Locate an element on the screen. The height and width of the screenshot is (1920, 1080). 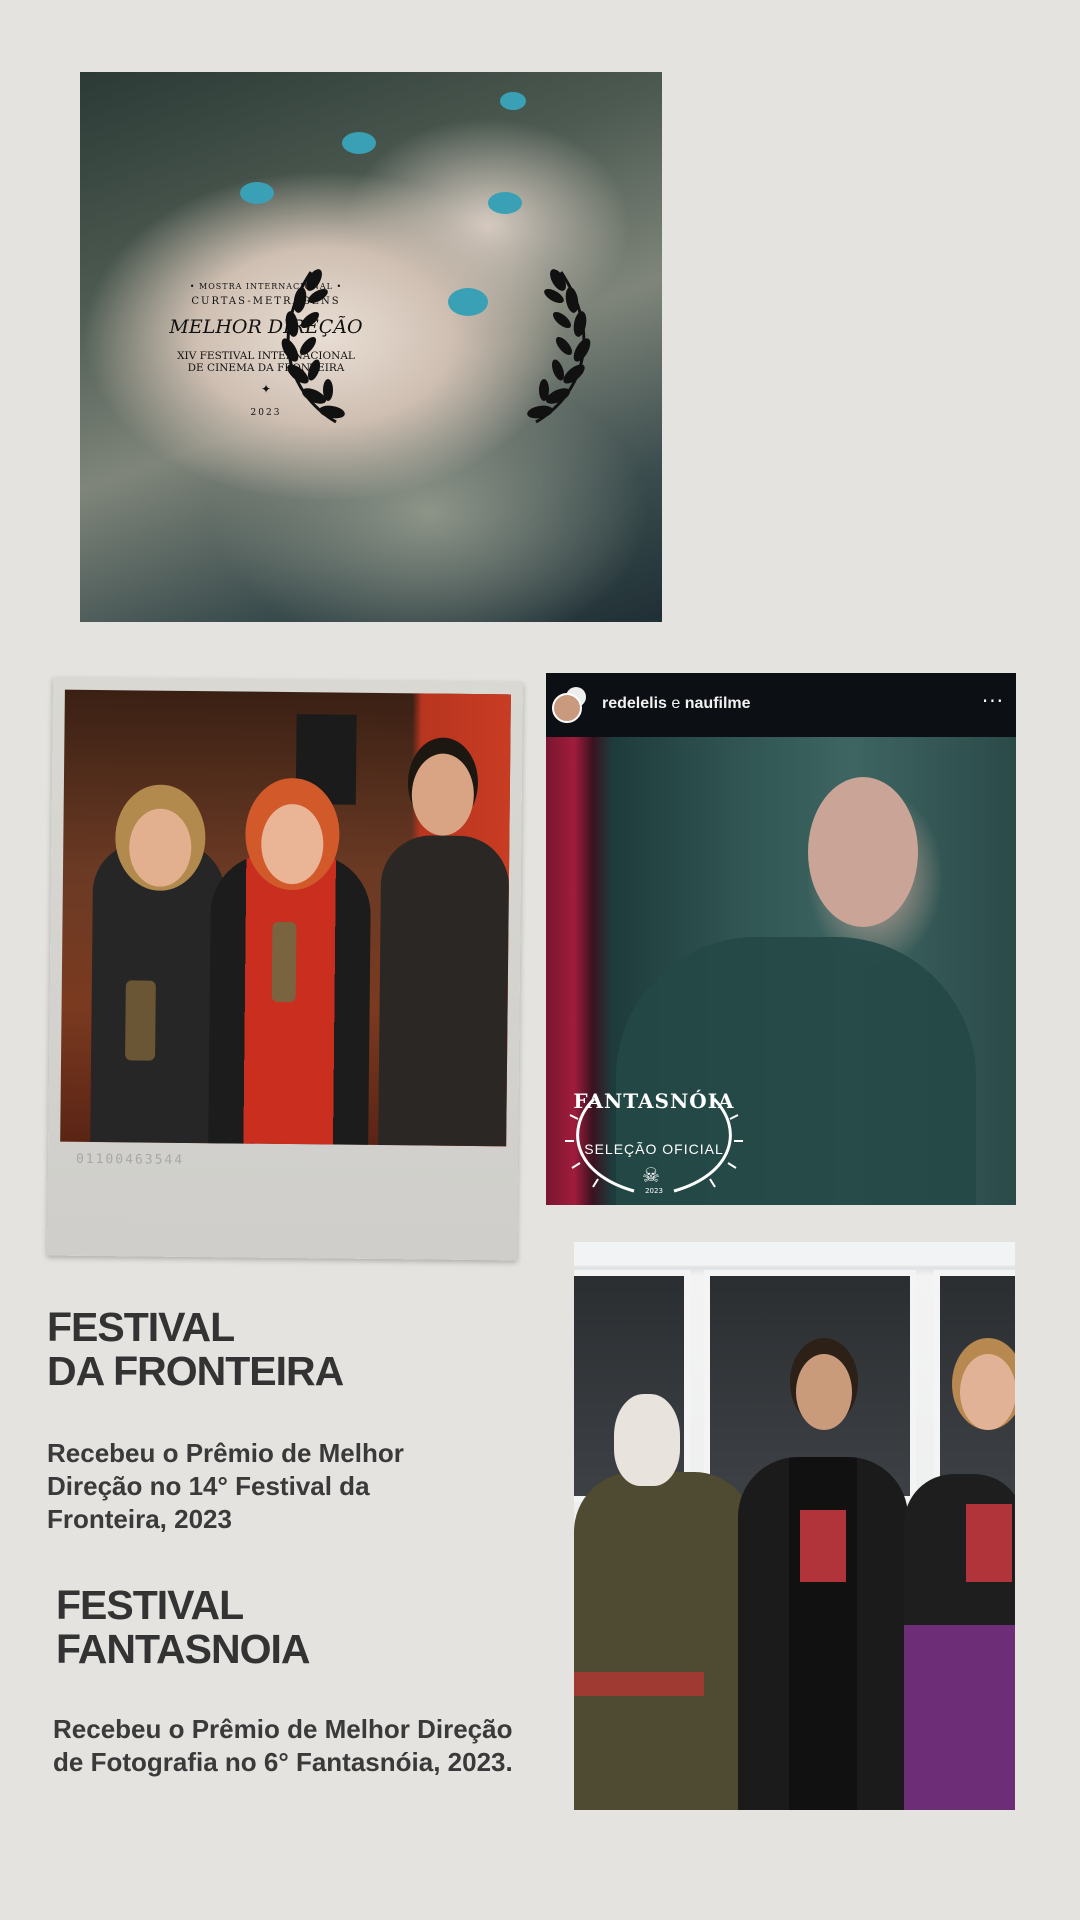
username-redelelis: redelelis is located at coordinates (634, 703).